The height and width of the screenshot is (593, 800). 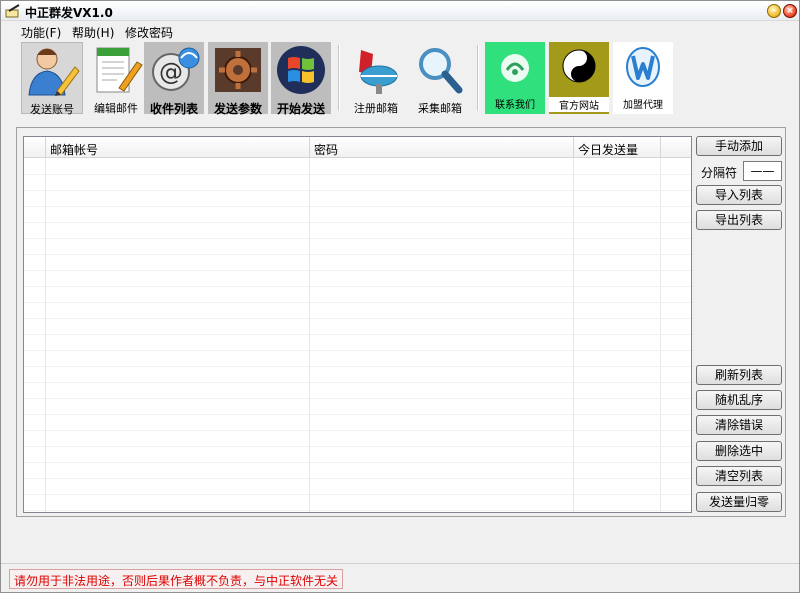 What do you see at coordinates (173, 109) in the screenshot?
I see `recipient-list-label: 收件列表` at bounding box center [173, 109].